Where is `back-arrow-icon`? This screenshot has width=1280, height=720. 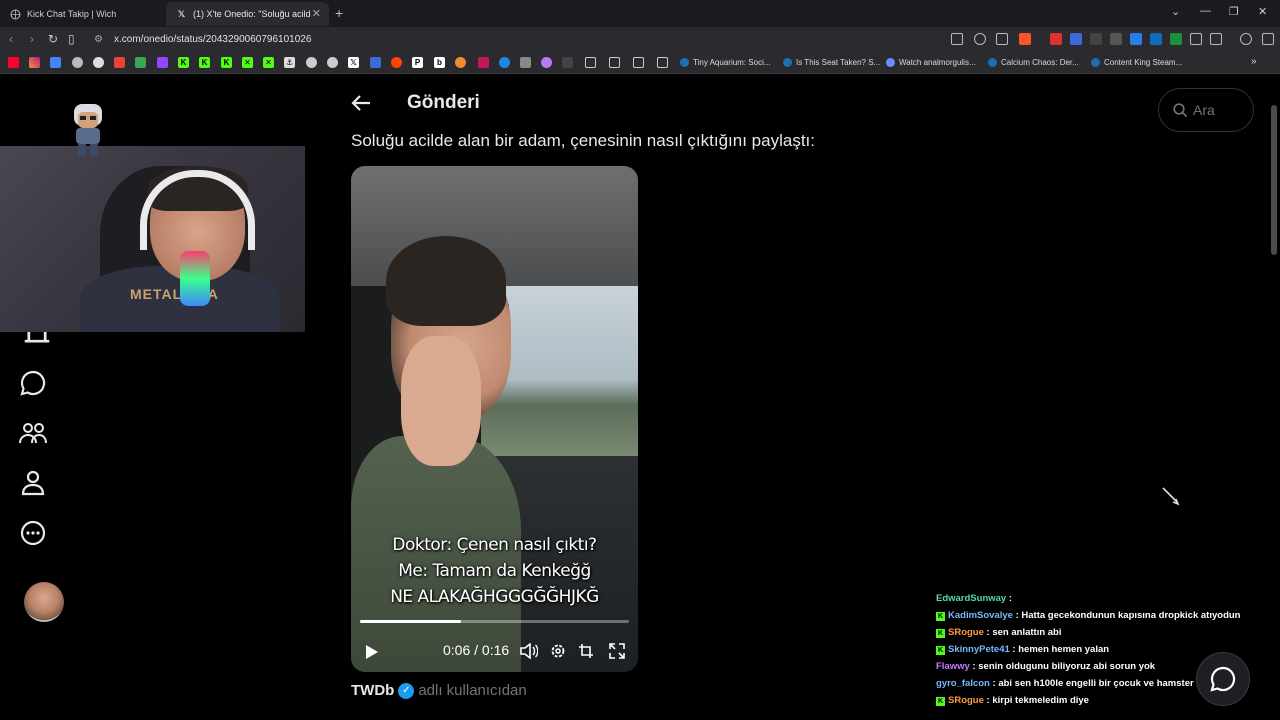
back-arrow-icon is located at coordinates (361, 103).